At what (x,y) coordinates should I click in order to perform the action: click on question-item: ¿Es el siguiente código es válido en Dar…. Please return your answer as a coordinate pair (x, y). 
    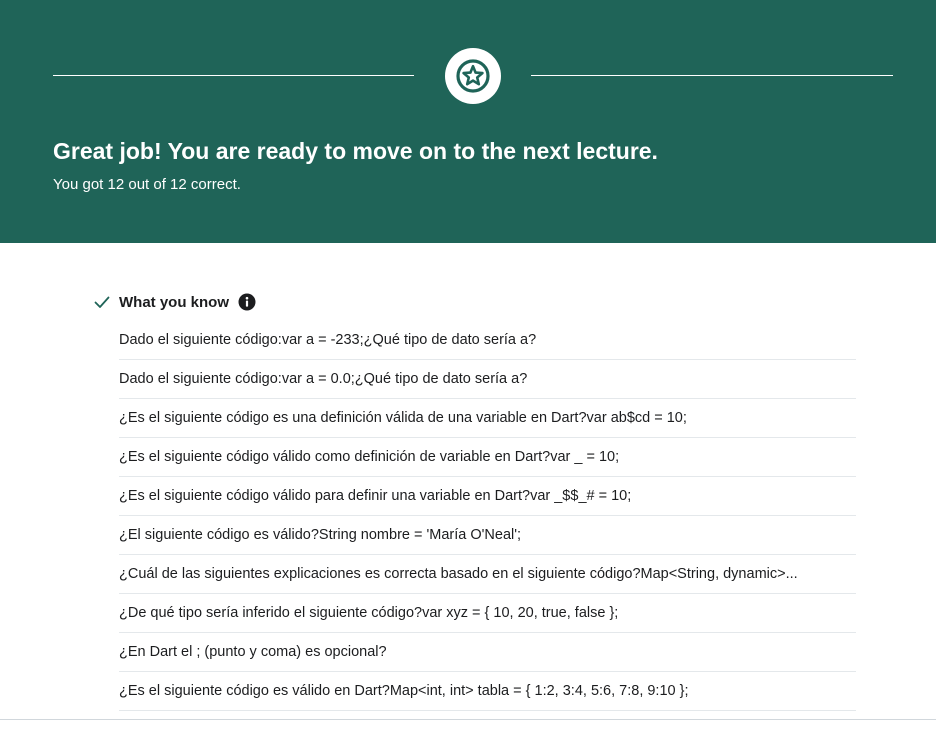
    Looking at the image, I should click on (487, 691).